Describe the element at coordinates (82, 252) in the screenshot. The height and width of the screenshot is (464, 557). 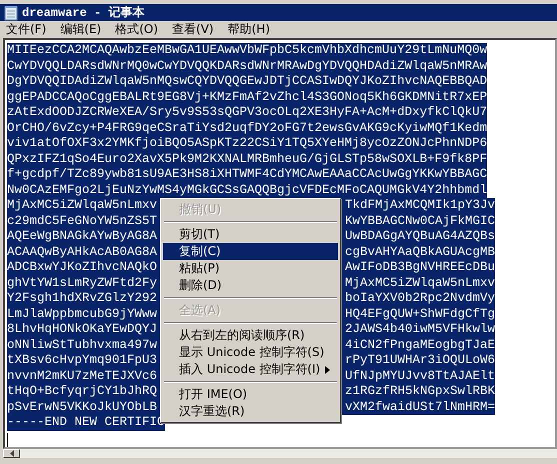
I see `selected-text: ACAAQwByAHkAcAB0AG8A` at that location.